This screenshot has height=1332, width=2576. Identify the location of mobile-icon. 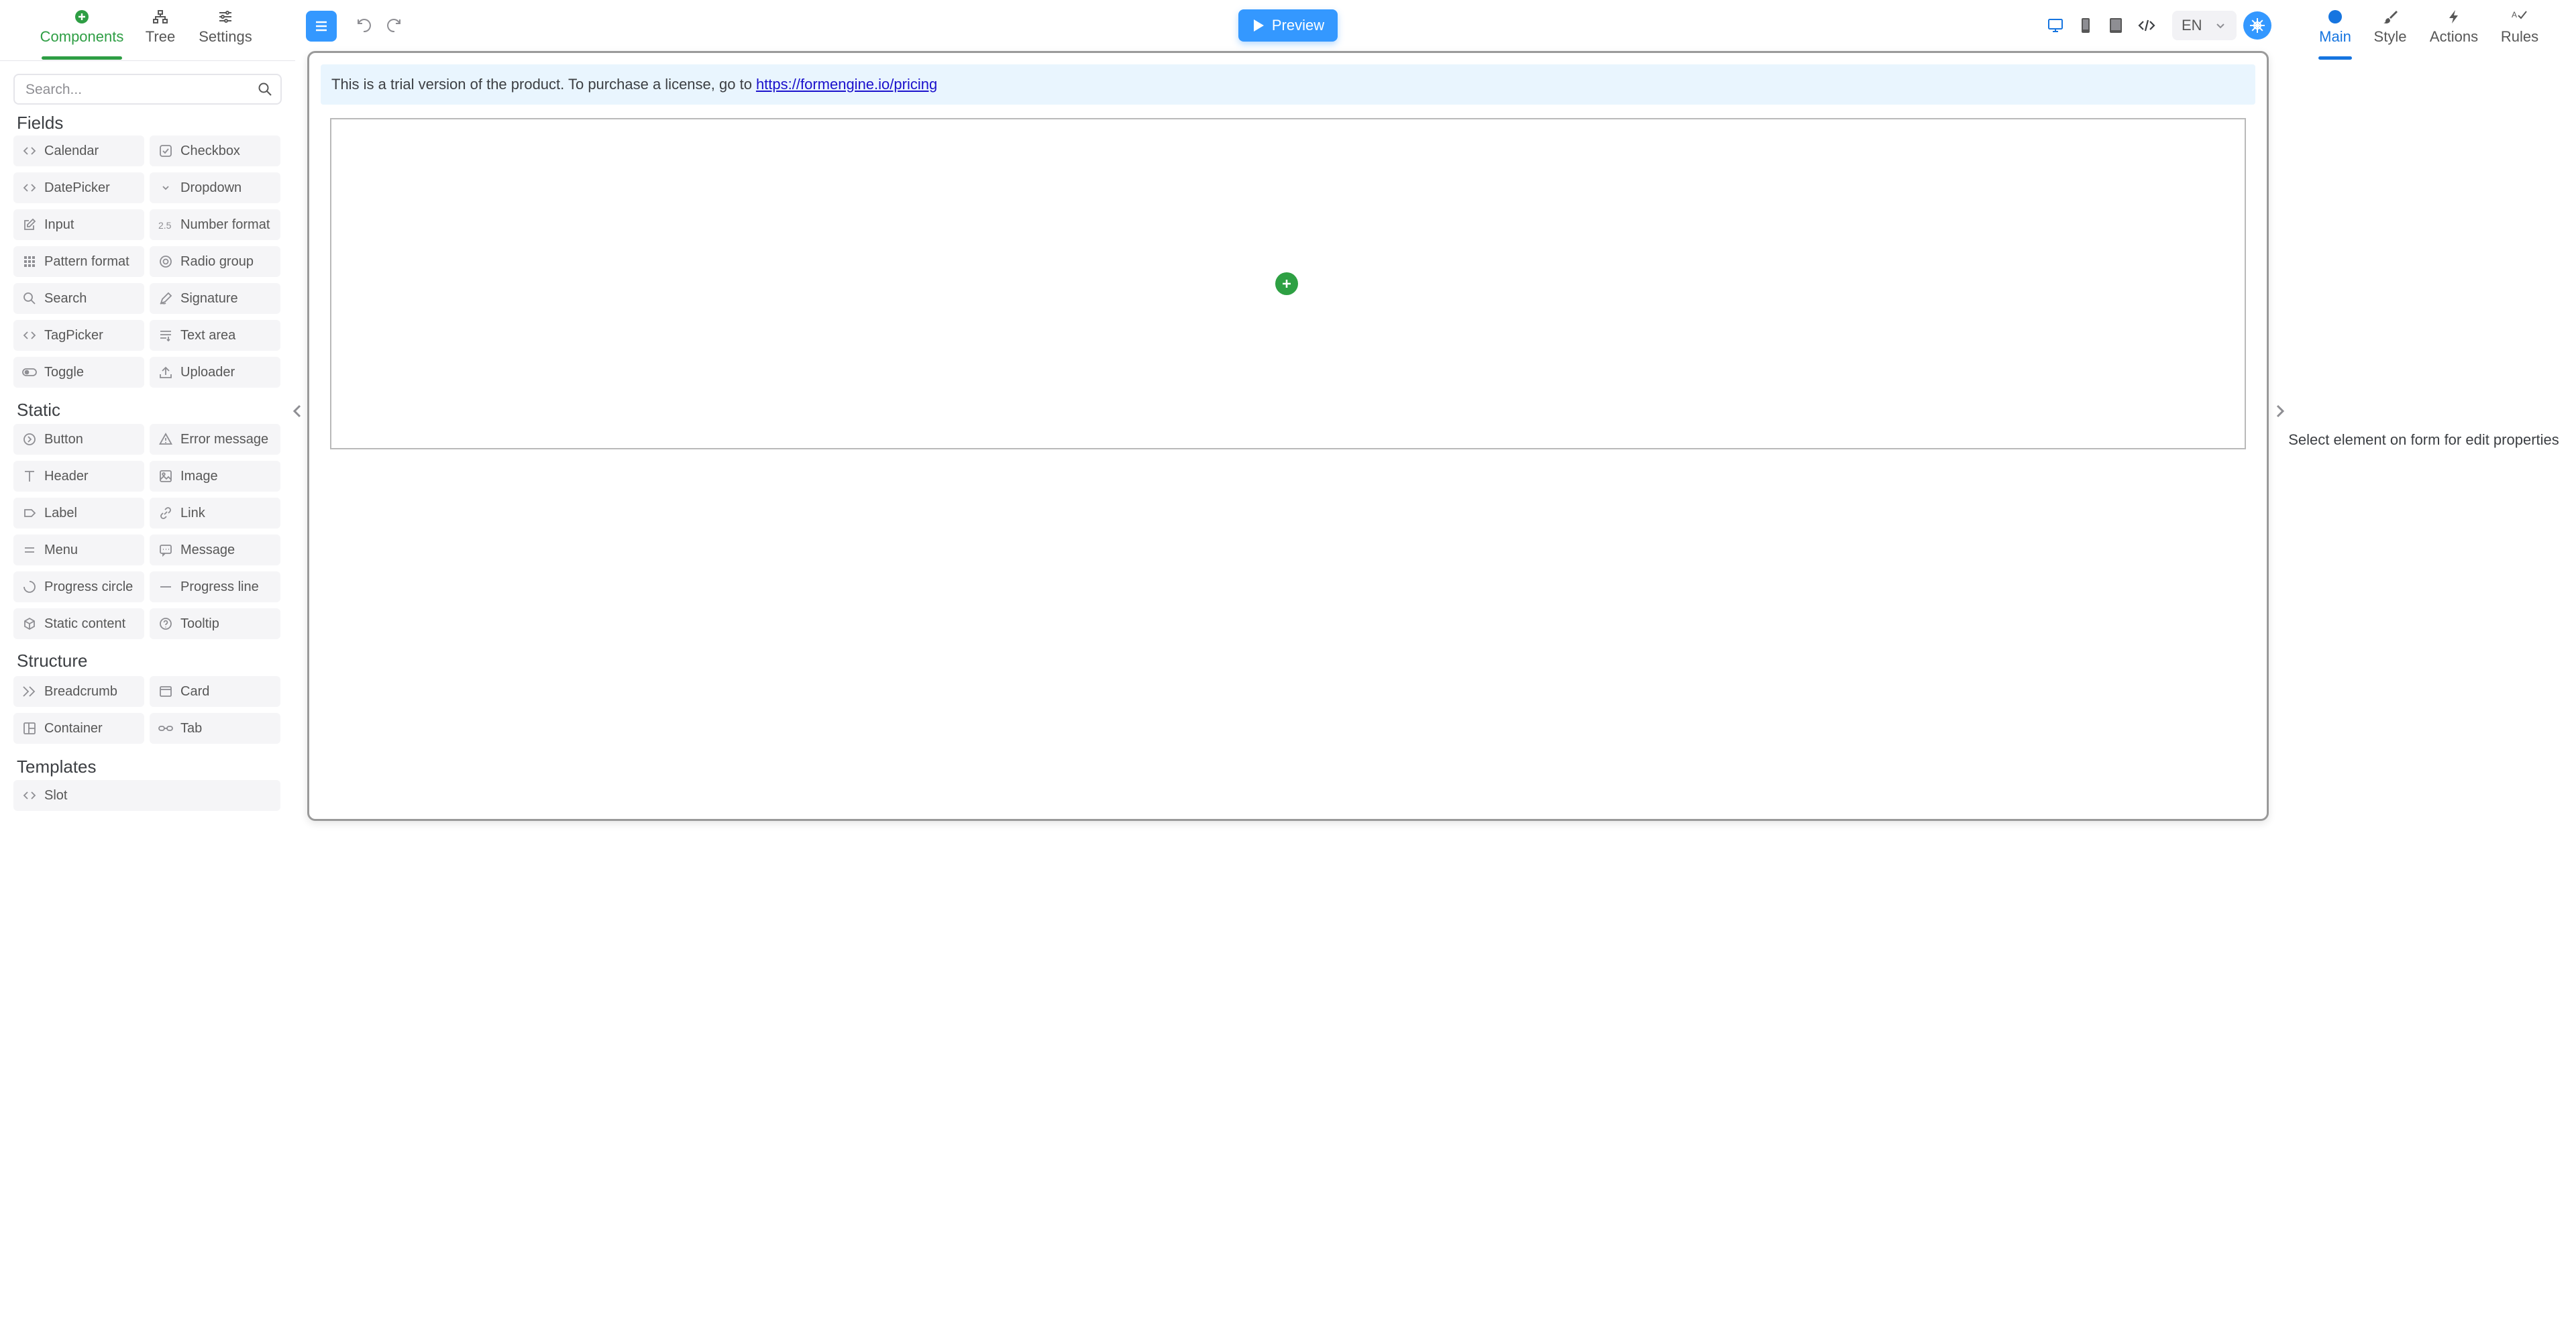
(2085, 25).